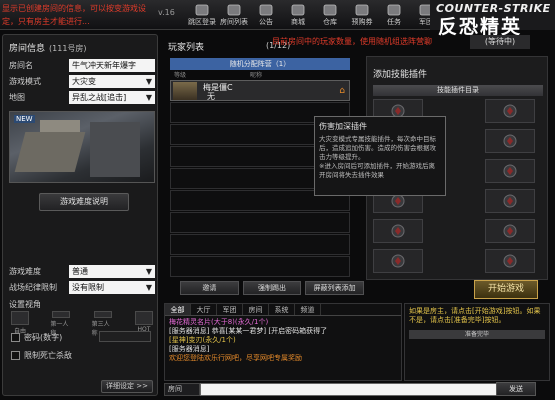 This screenshot has height=400, width=555. I want to click on tooltip-title: 伤害加深插件, so click(343, 126).